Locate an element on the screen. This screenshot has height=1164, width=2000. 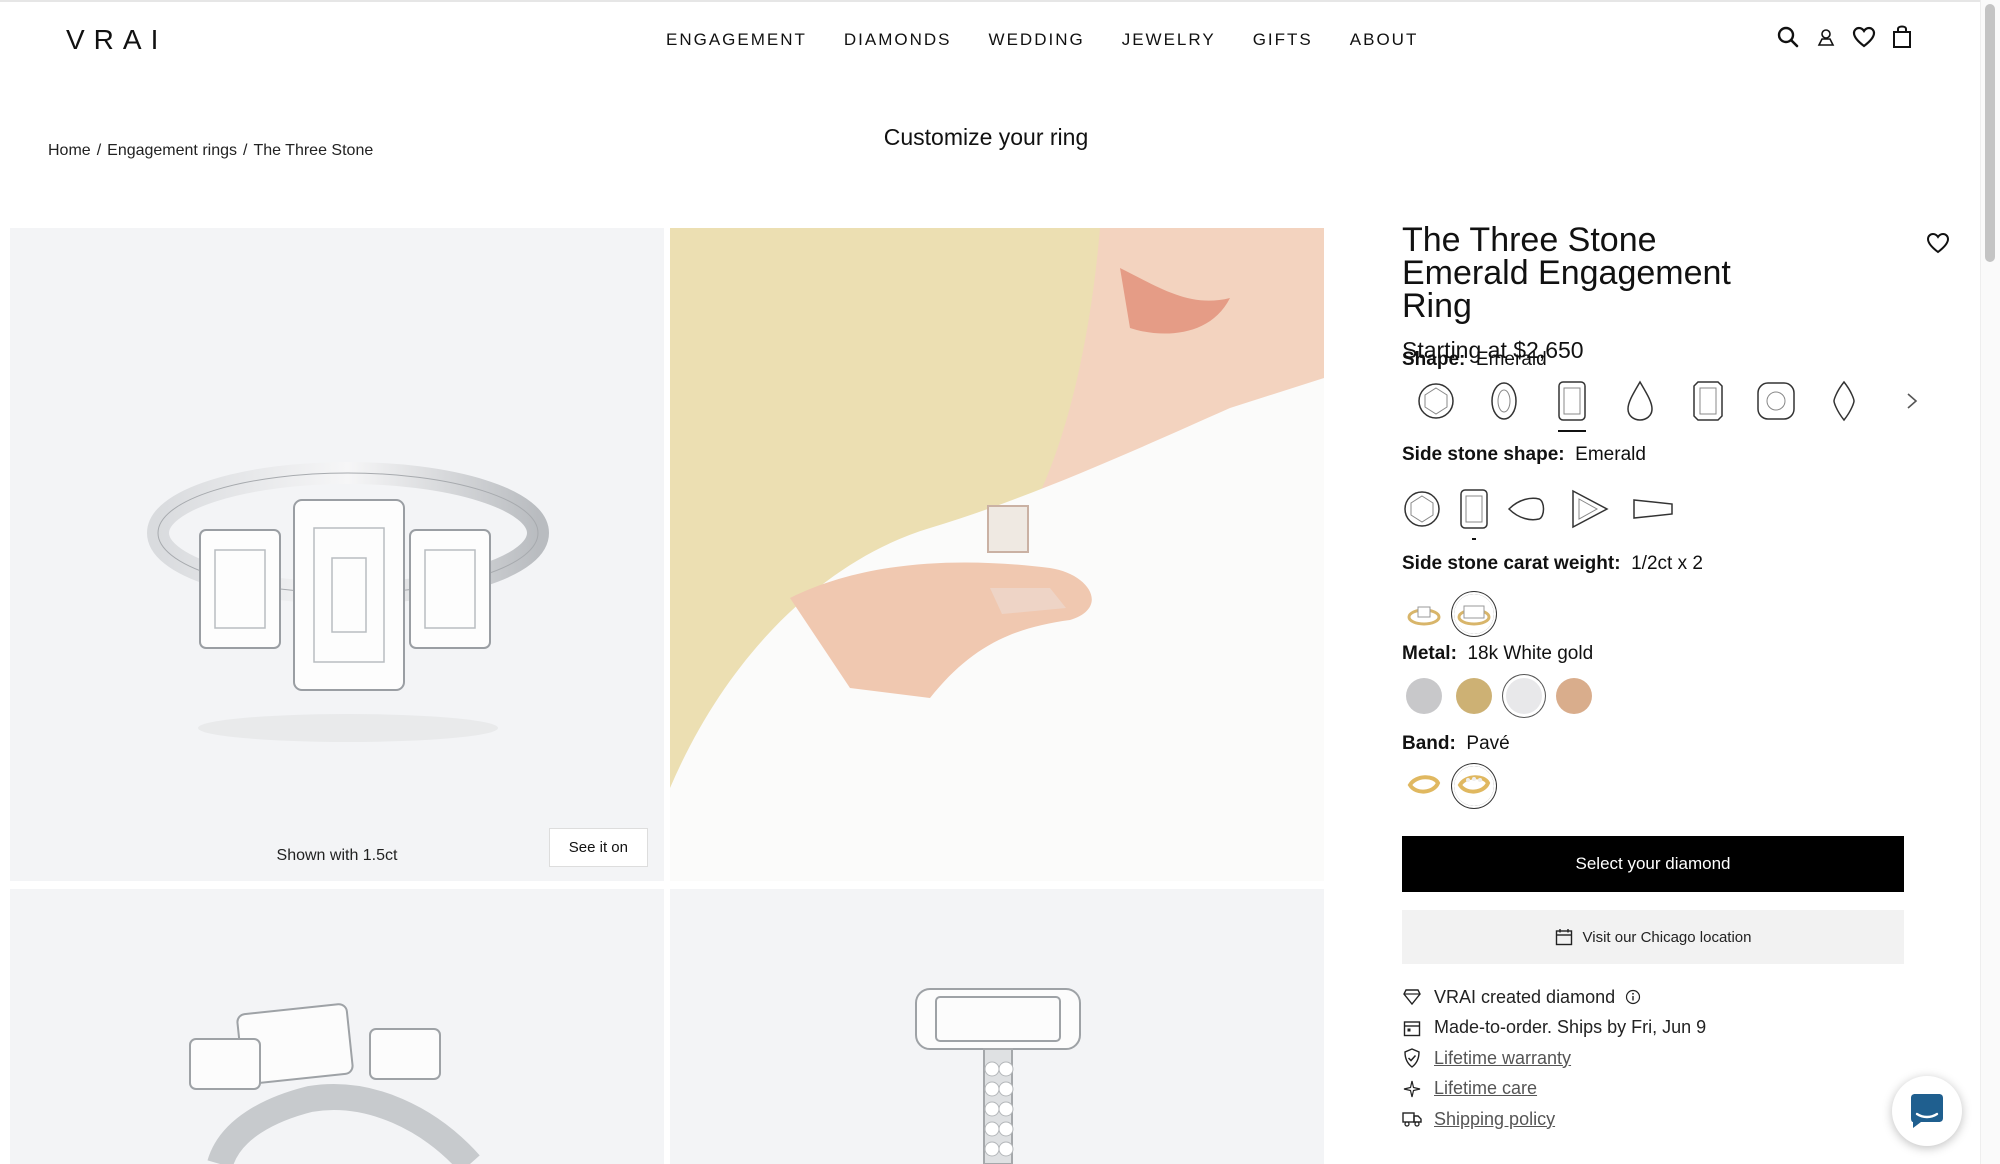
feature-warranty: Lifetime warranty is located at coordinates (1554, 1058).